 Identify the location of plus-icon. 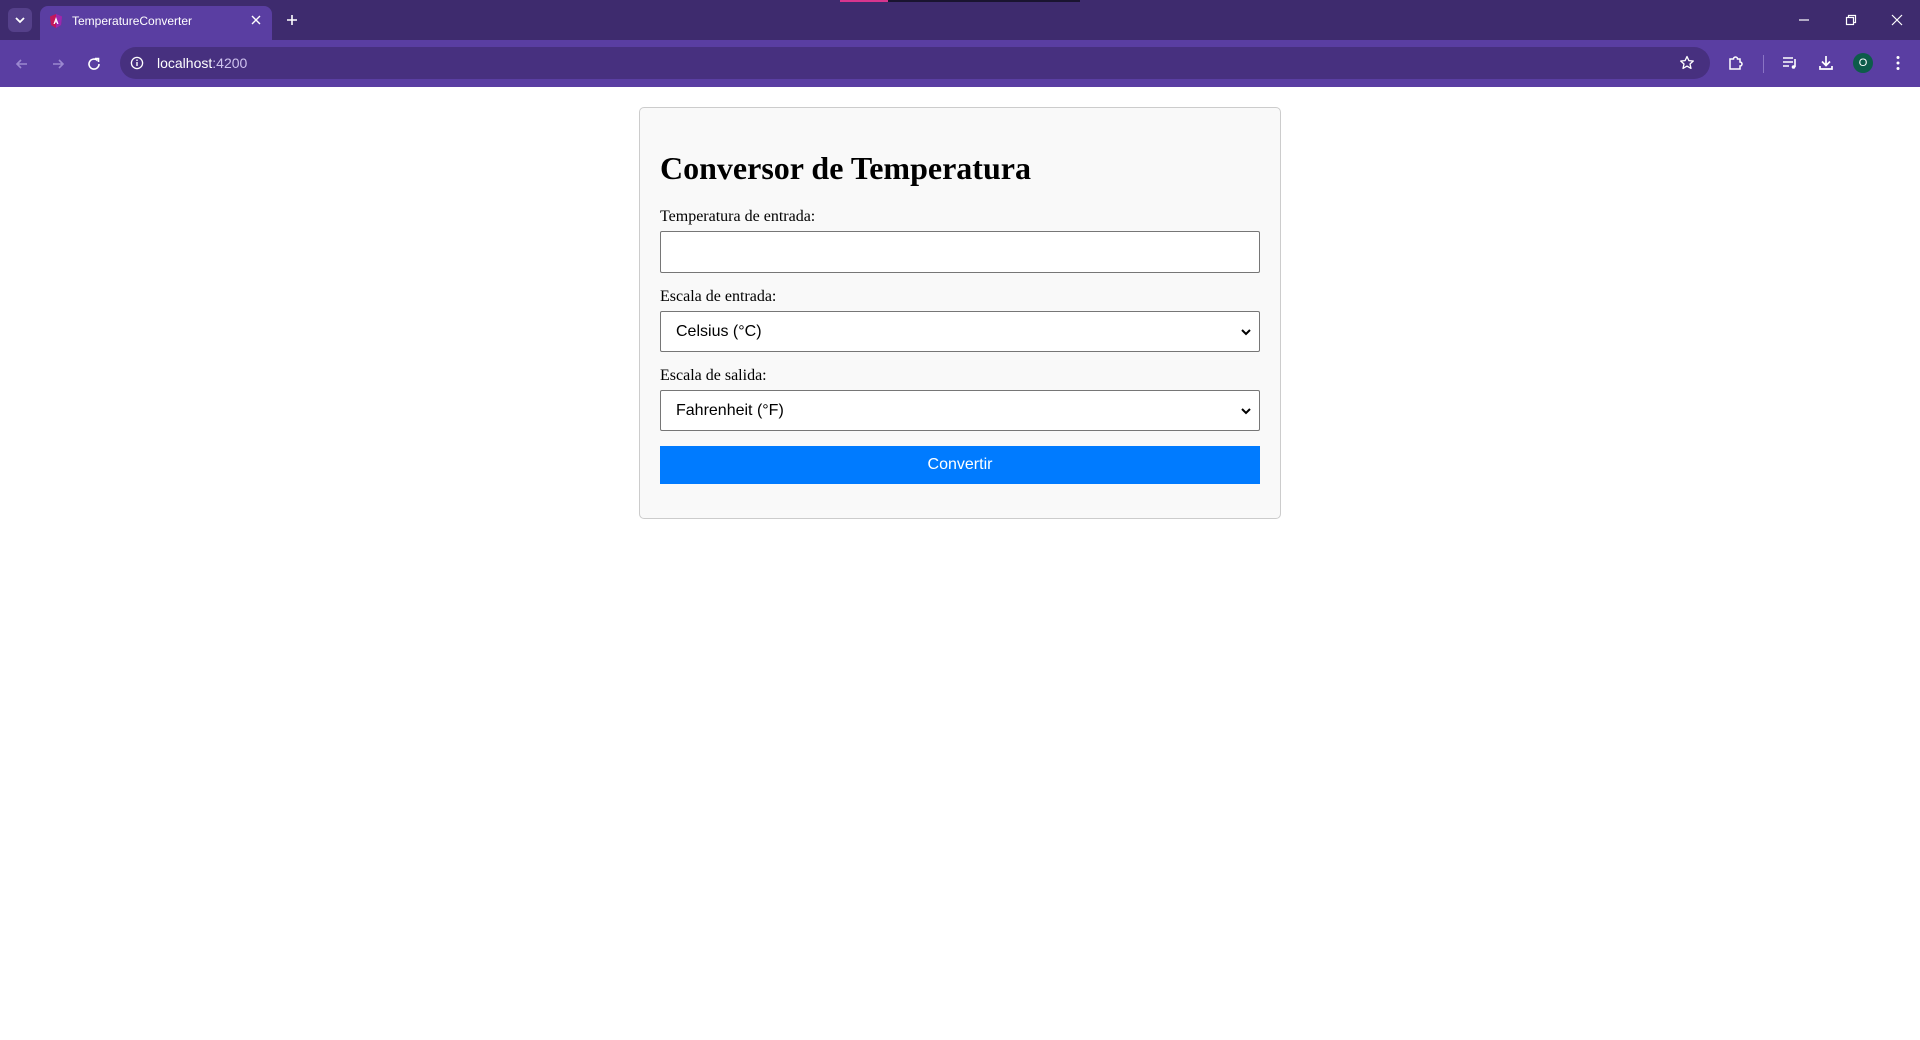
(292, 20).